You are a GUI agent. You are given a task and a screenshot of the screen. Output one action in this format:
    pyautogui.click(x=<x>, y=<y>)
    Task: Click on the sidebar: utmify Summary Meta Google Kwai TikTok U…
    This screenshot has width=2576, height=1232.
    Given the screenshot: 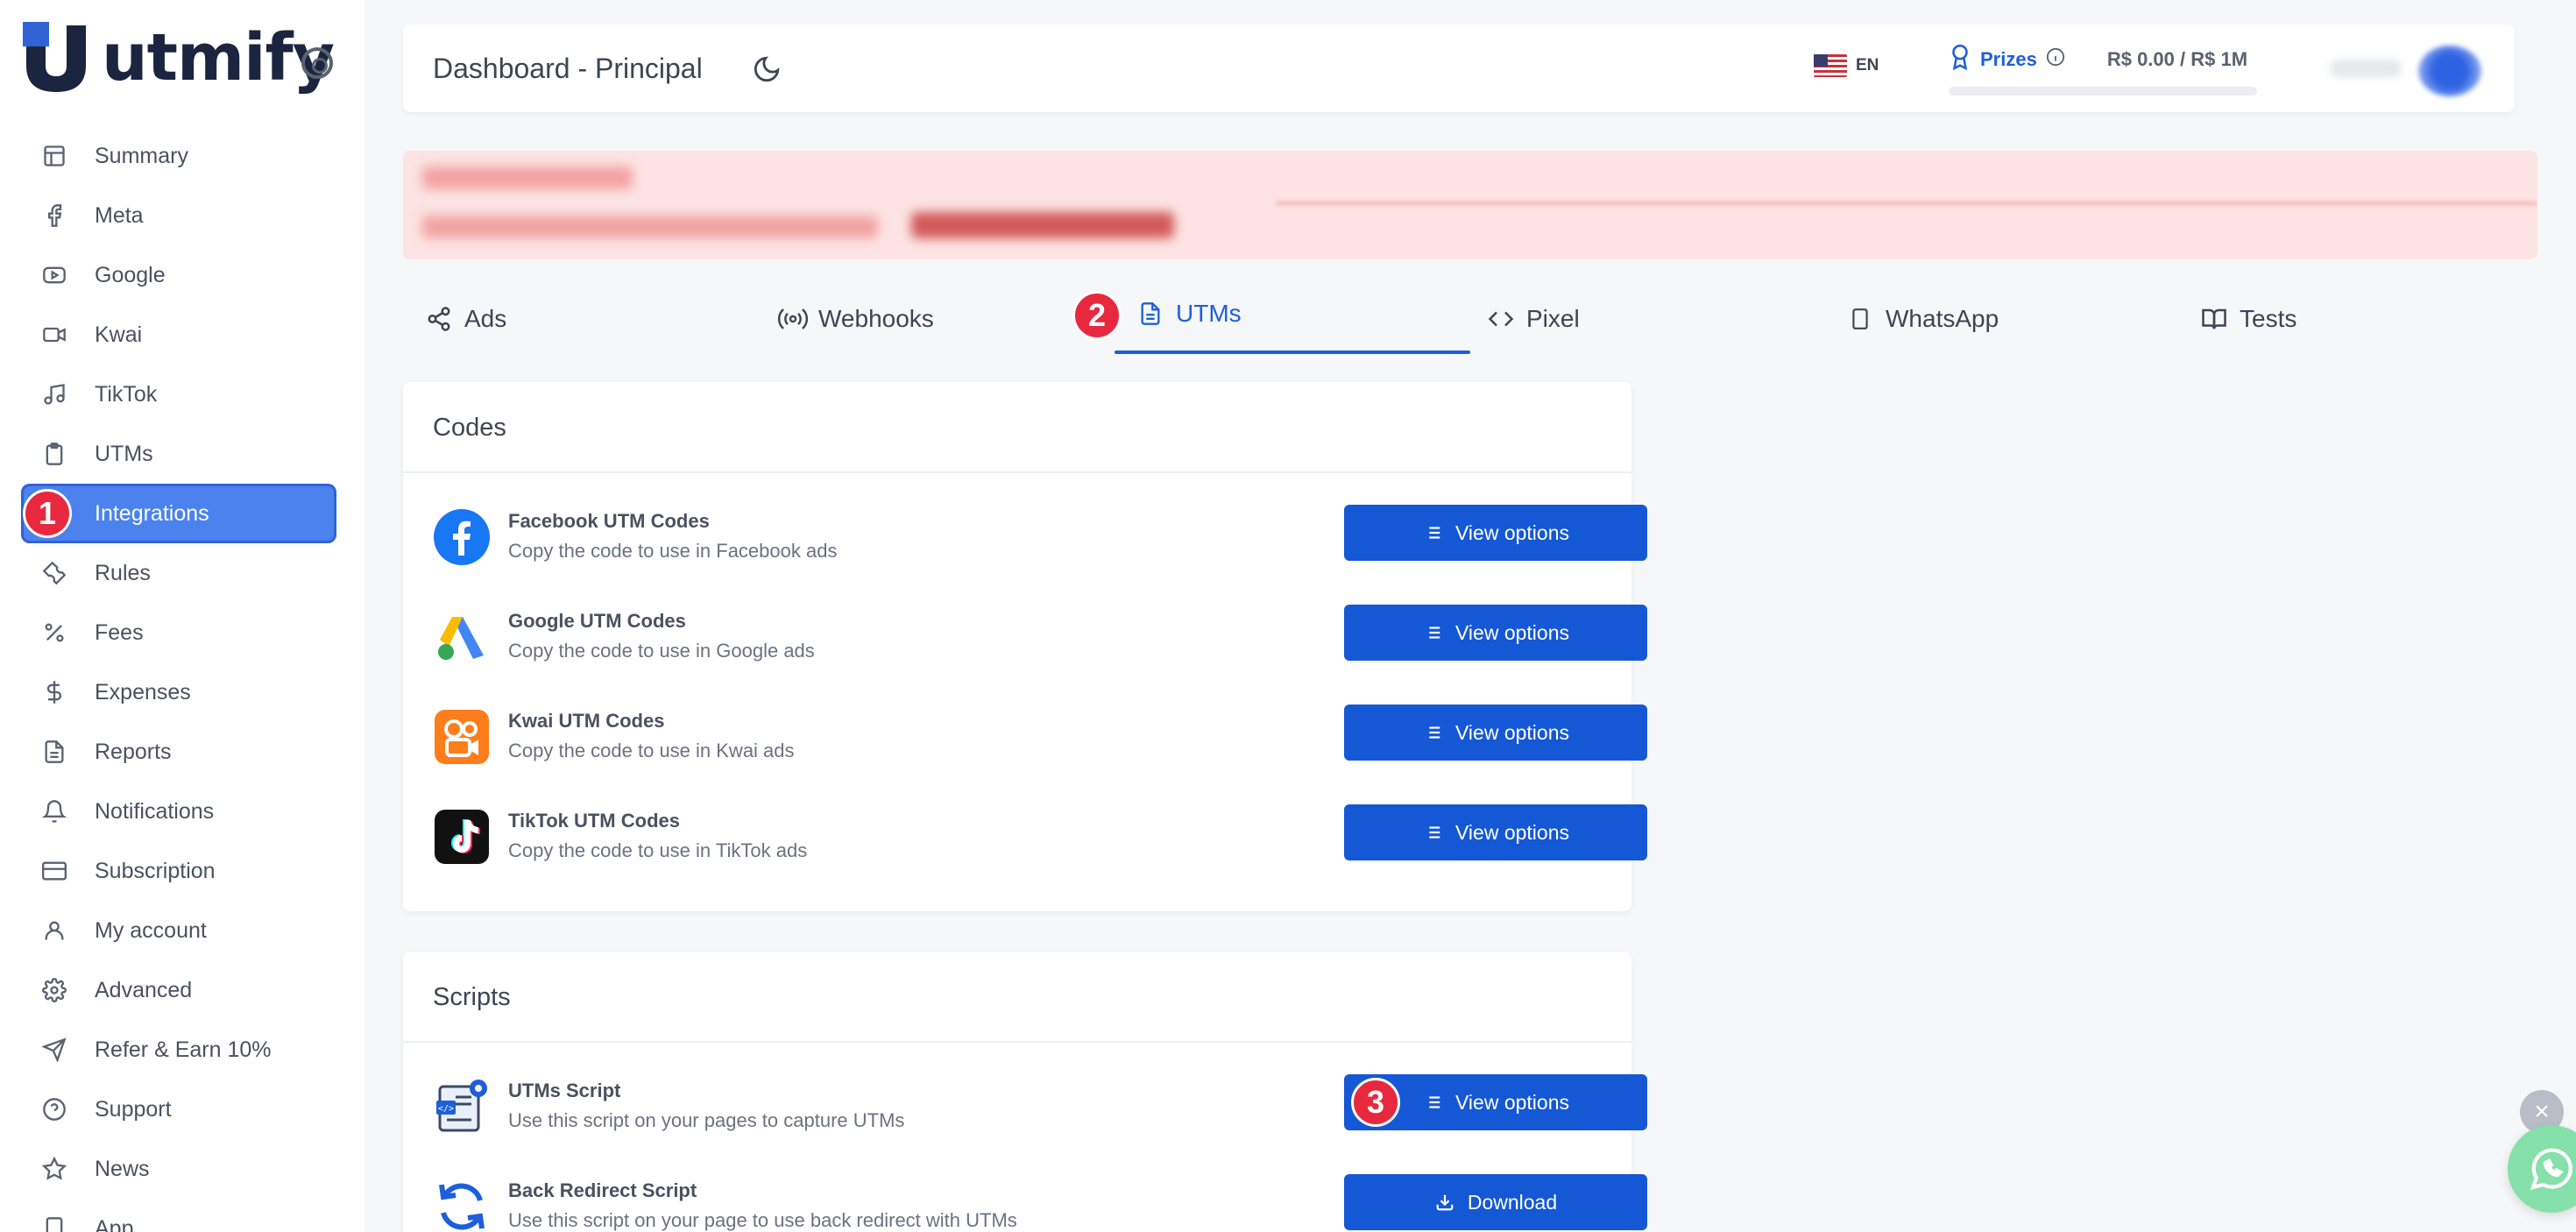 What is the action you would take?
    pyautogui.click(x=182, y=616)
    